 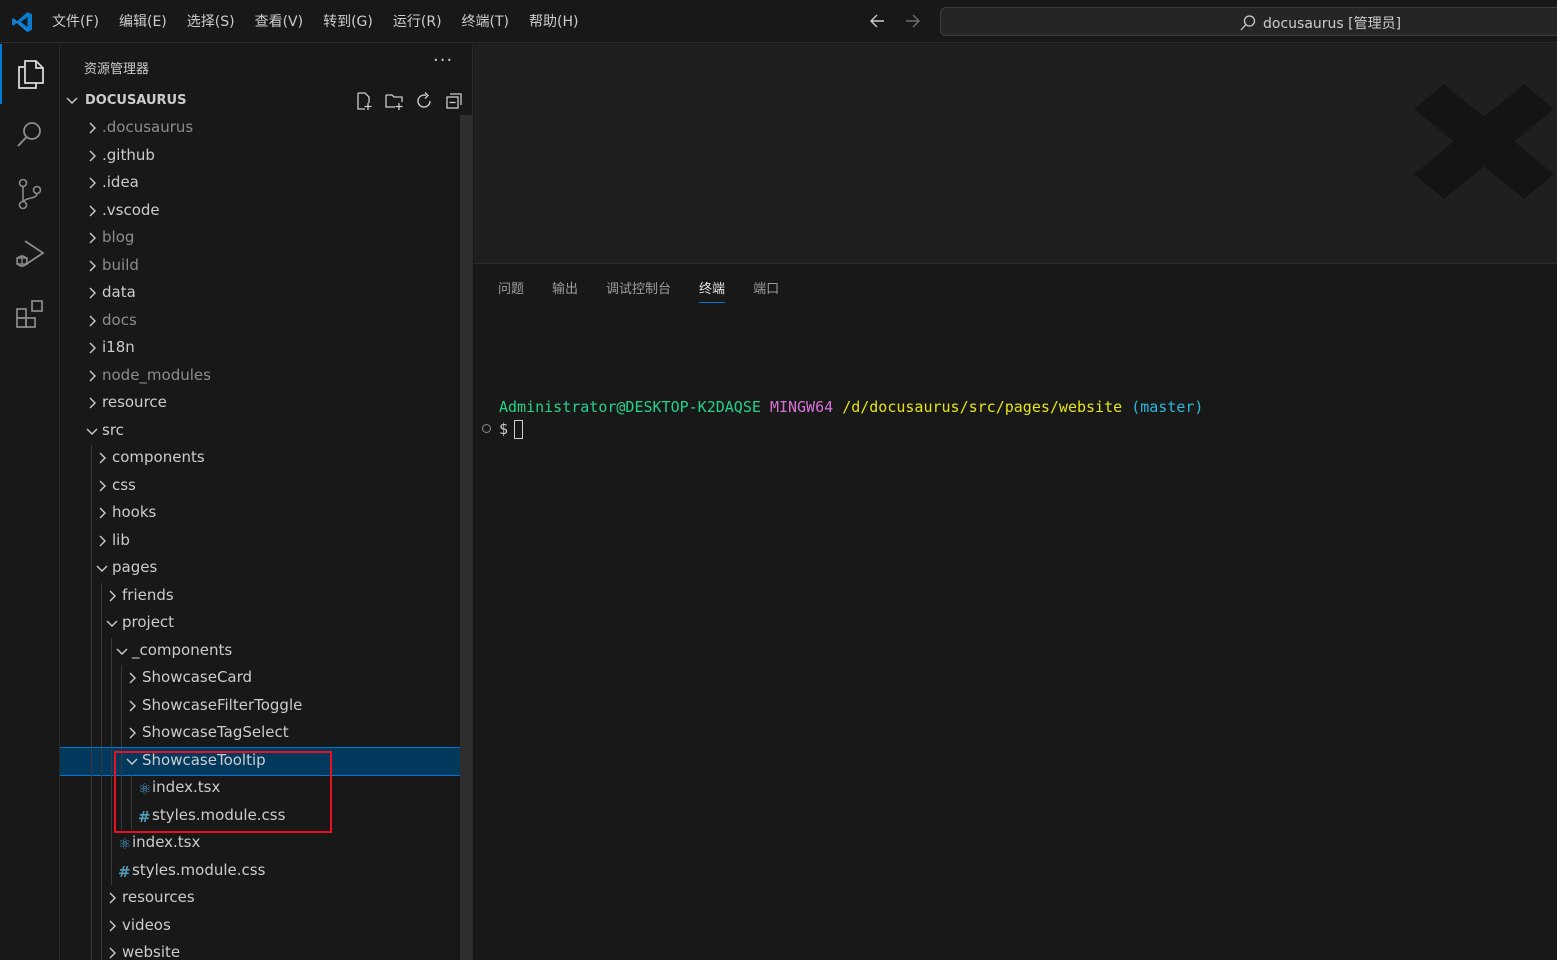 What do you see at coordinates (466, 537) in the screenshot?
I see `sidebar-scrollbar` at bounding box center [466, 537].